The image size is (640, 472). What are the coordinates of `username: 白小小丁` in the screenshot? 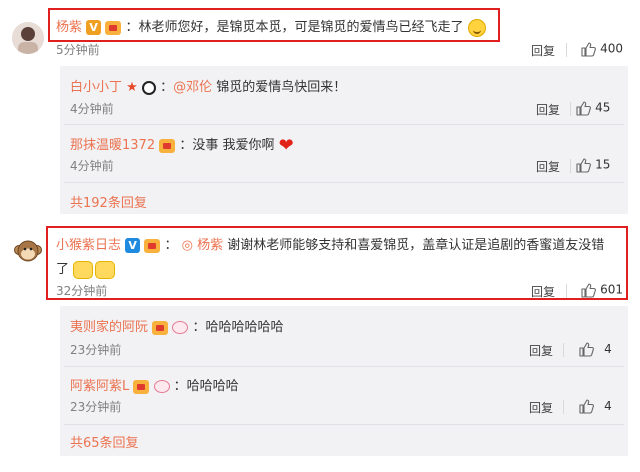 It's located at (96, 87).